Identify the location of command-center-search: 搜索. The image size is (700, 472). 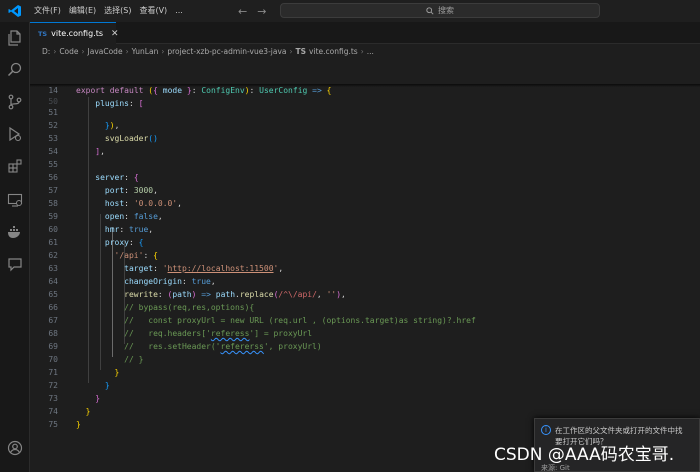
(440, 10).